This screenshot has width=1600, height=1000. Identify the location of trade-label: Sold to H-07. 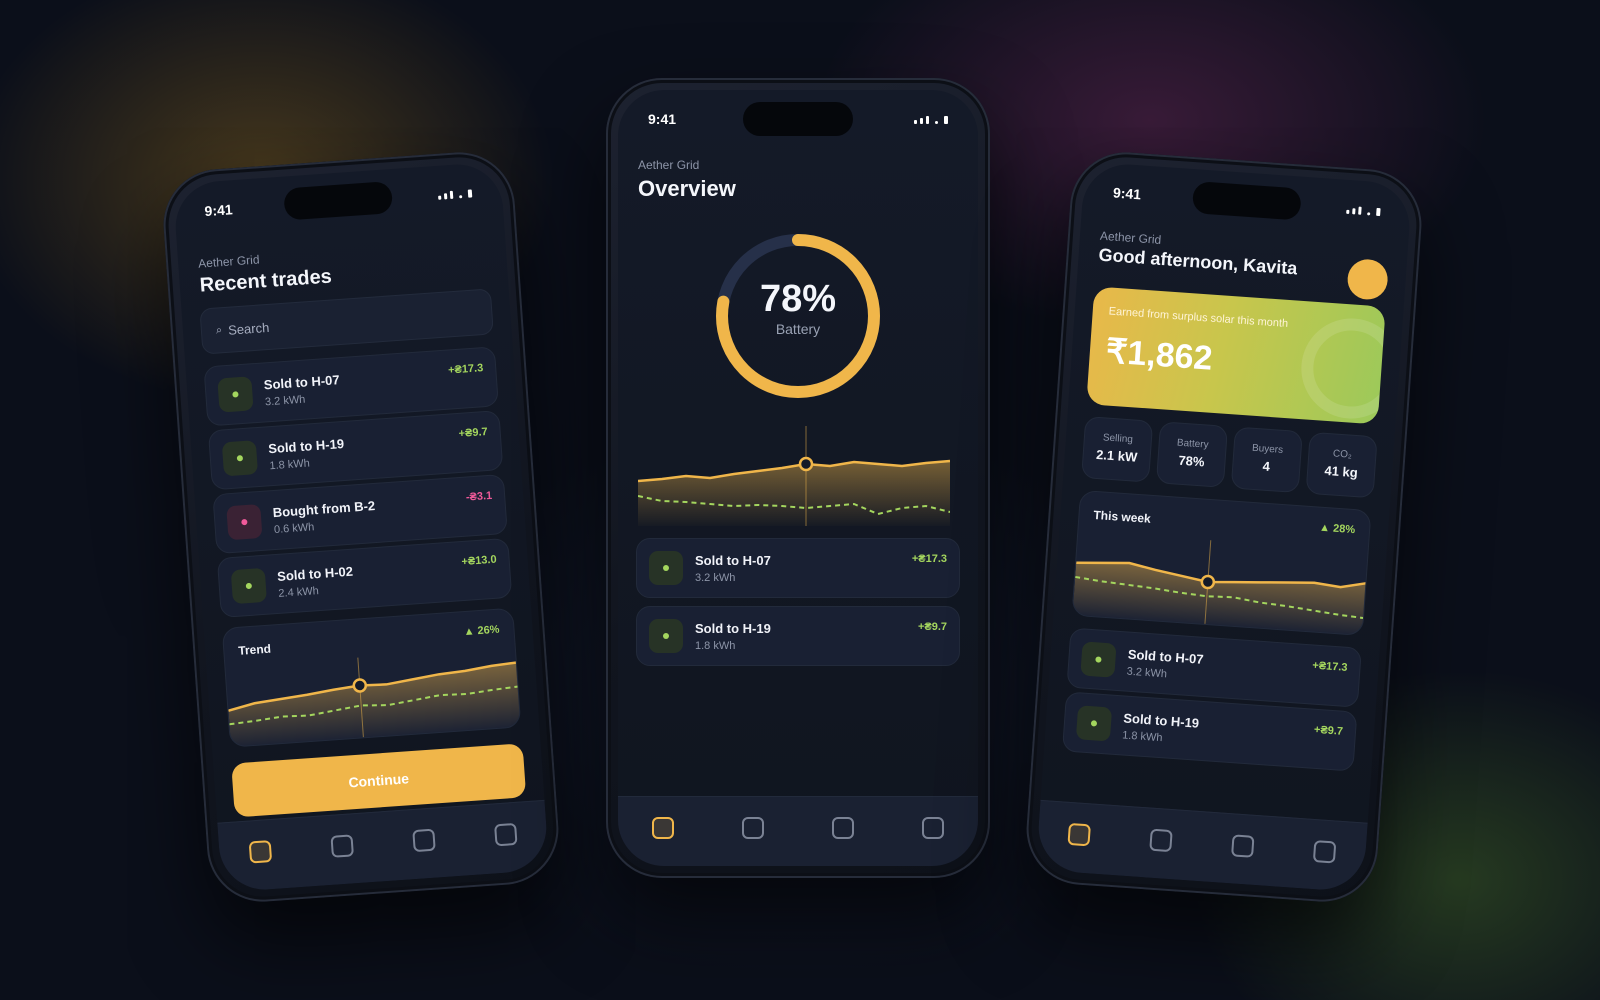
(733, 560).